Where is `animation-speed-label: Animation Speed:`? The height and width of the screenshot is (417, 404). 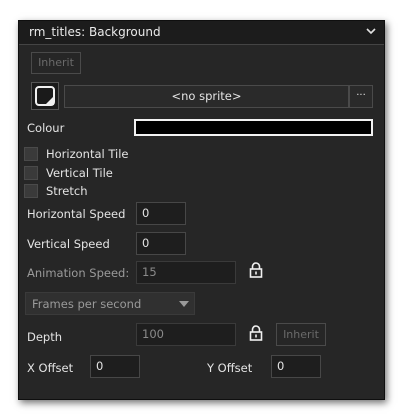
animation-speed-label: Animation Speed: is located at coordinates (78, 273).